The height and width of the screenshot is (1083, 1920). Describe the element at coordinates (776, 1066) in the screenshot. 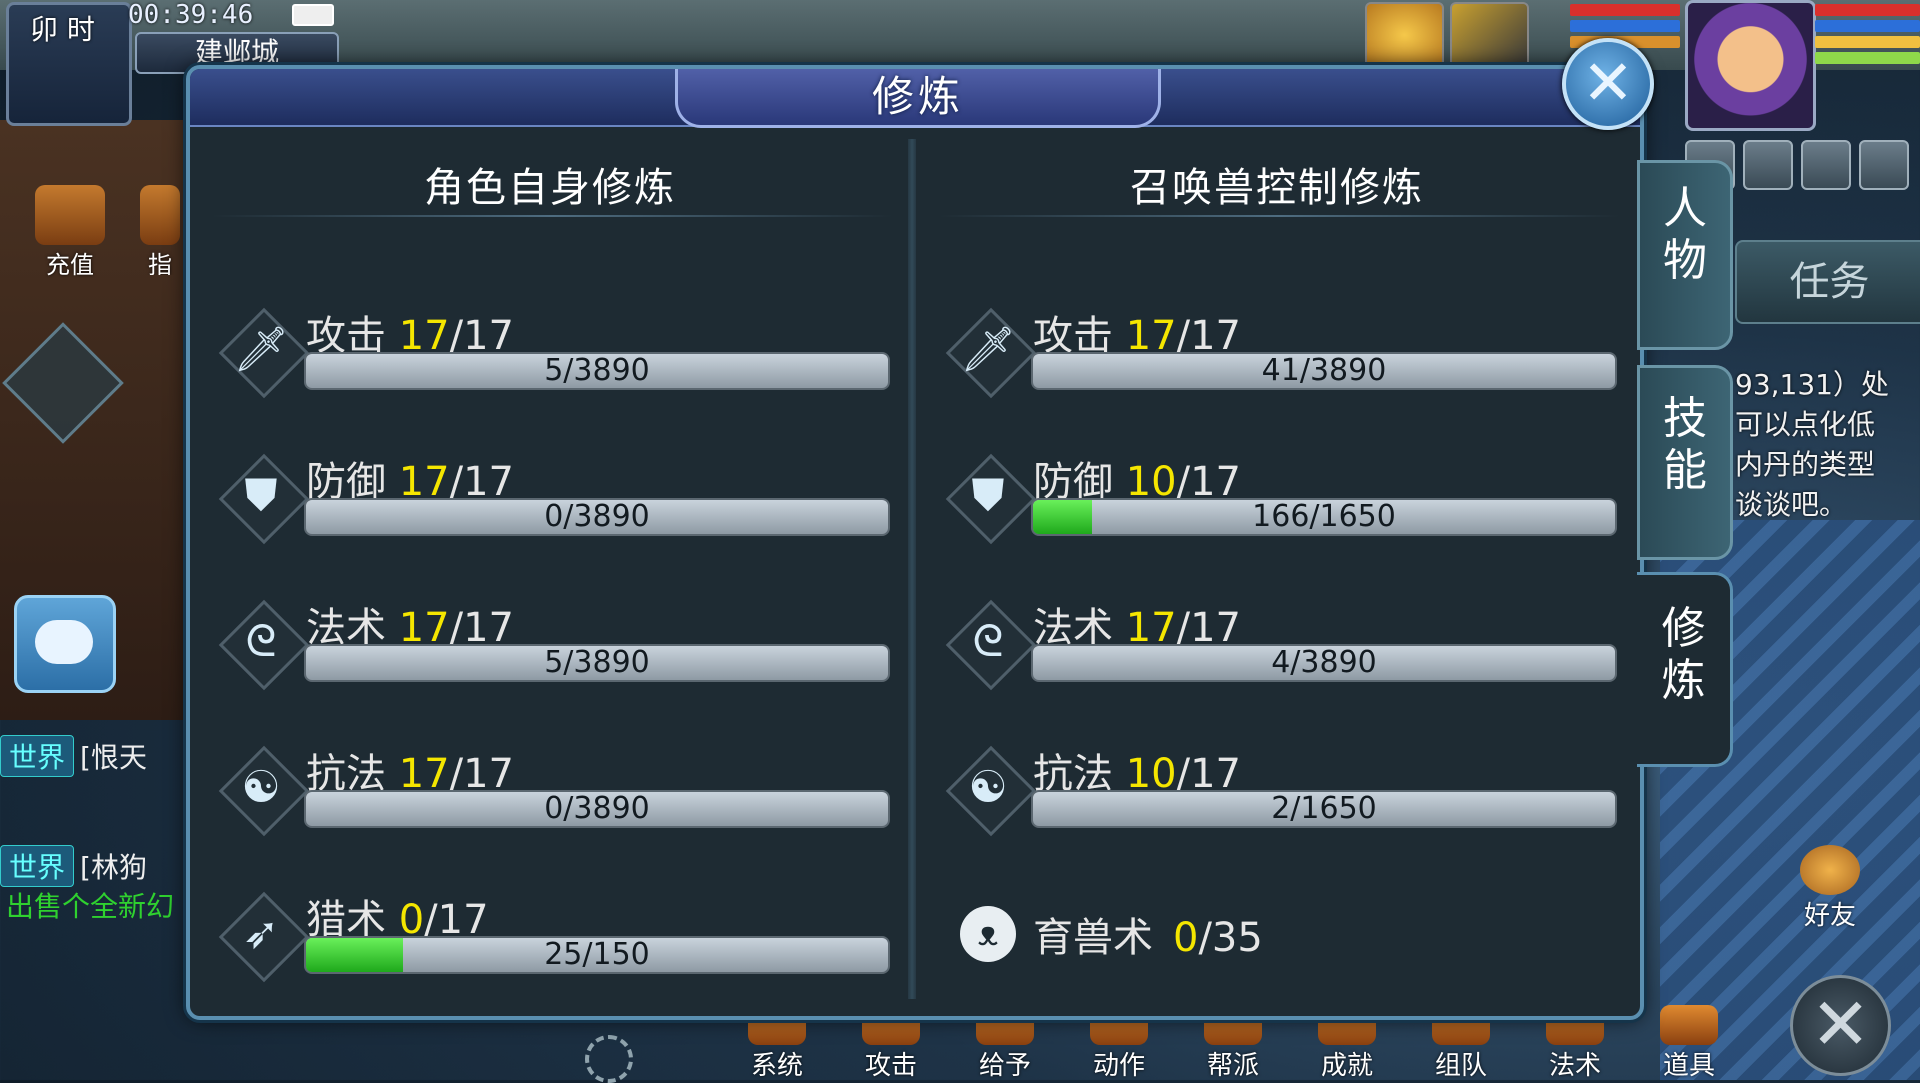

I see `menu-label: 系统` at that location.